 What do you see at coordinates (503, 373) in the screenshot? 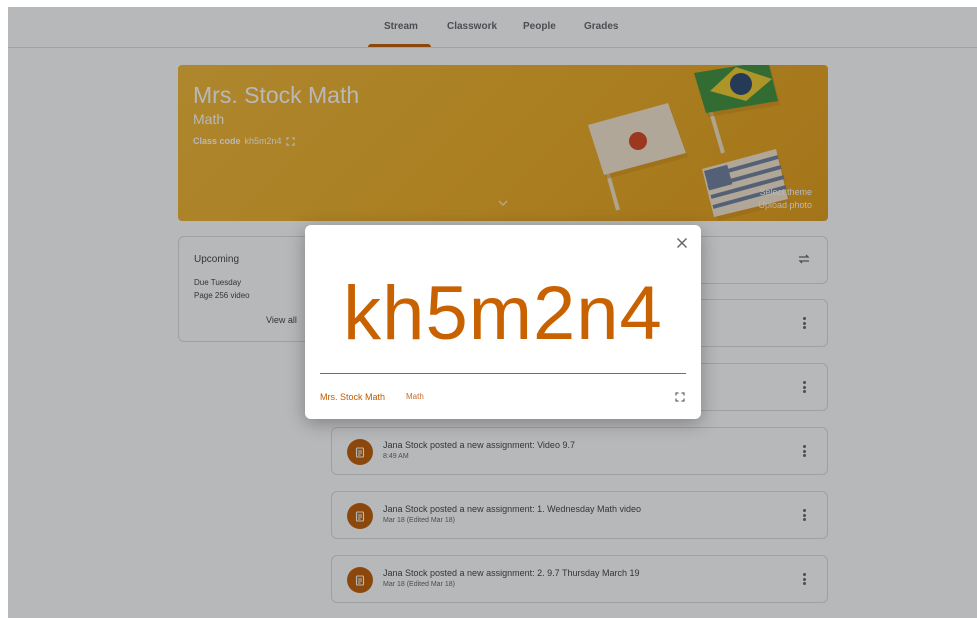
I see `divider` at bounding box center [503, 373].